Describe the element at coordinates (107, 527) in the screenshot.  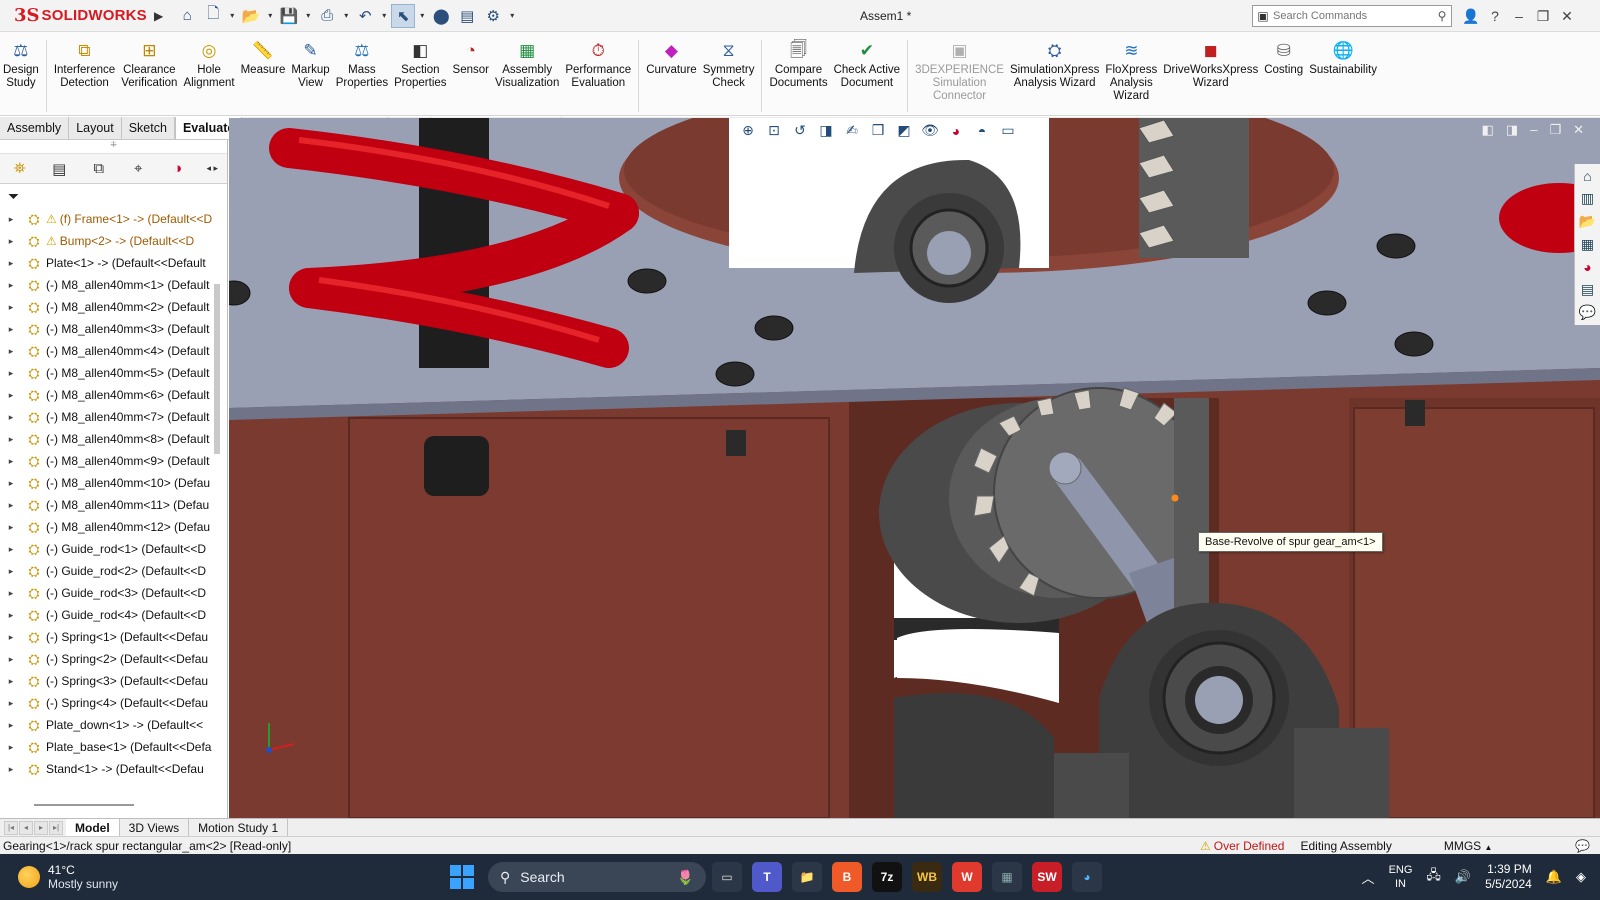
I see `tree-node: ▸ ⛭ (-) M8_allen40mm<12> (Defau` at that location.